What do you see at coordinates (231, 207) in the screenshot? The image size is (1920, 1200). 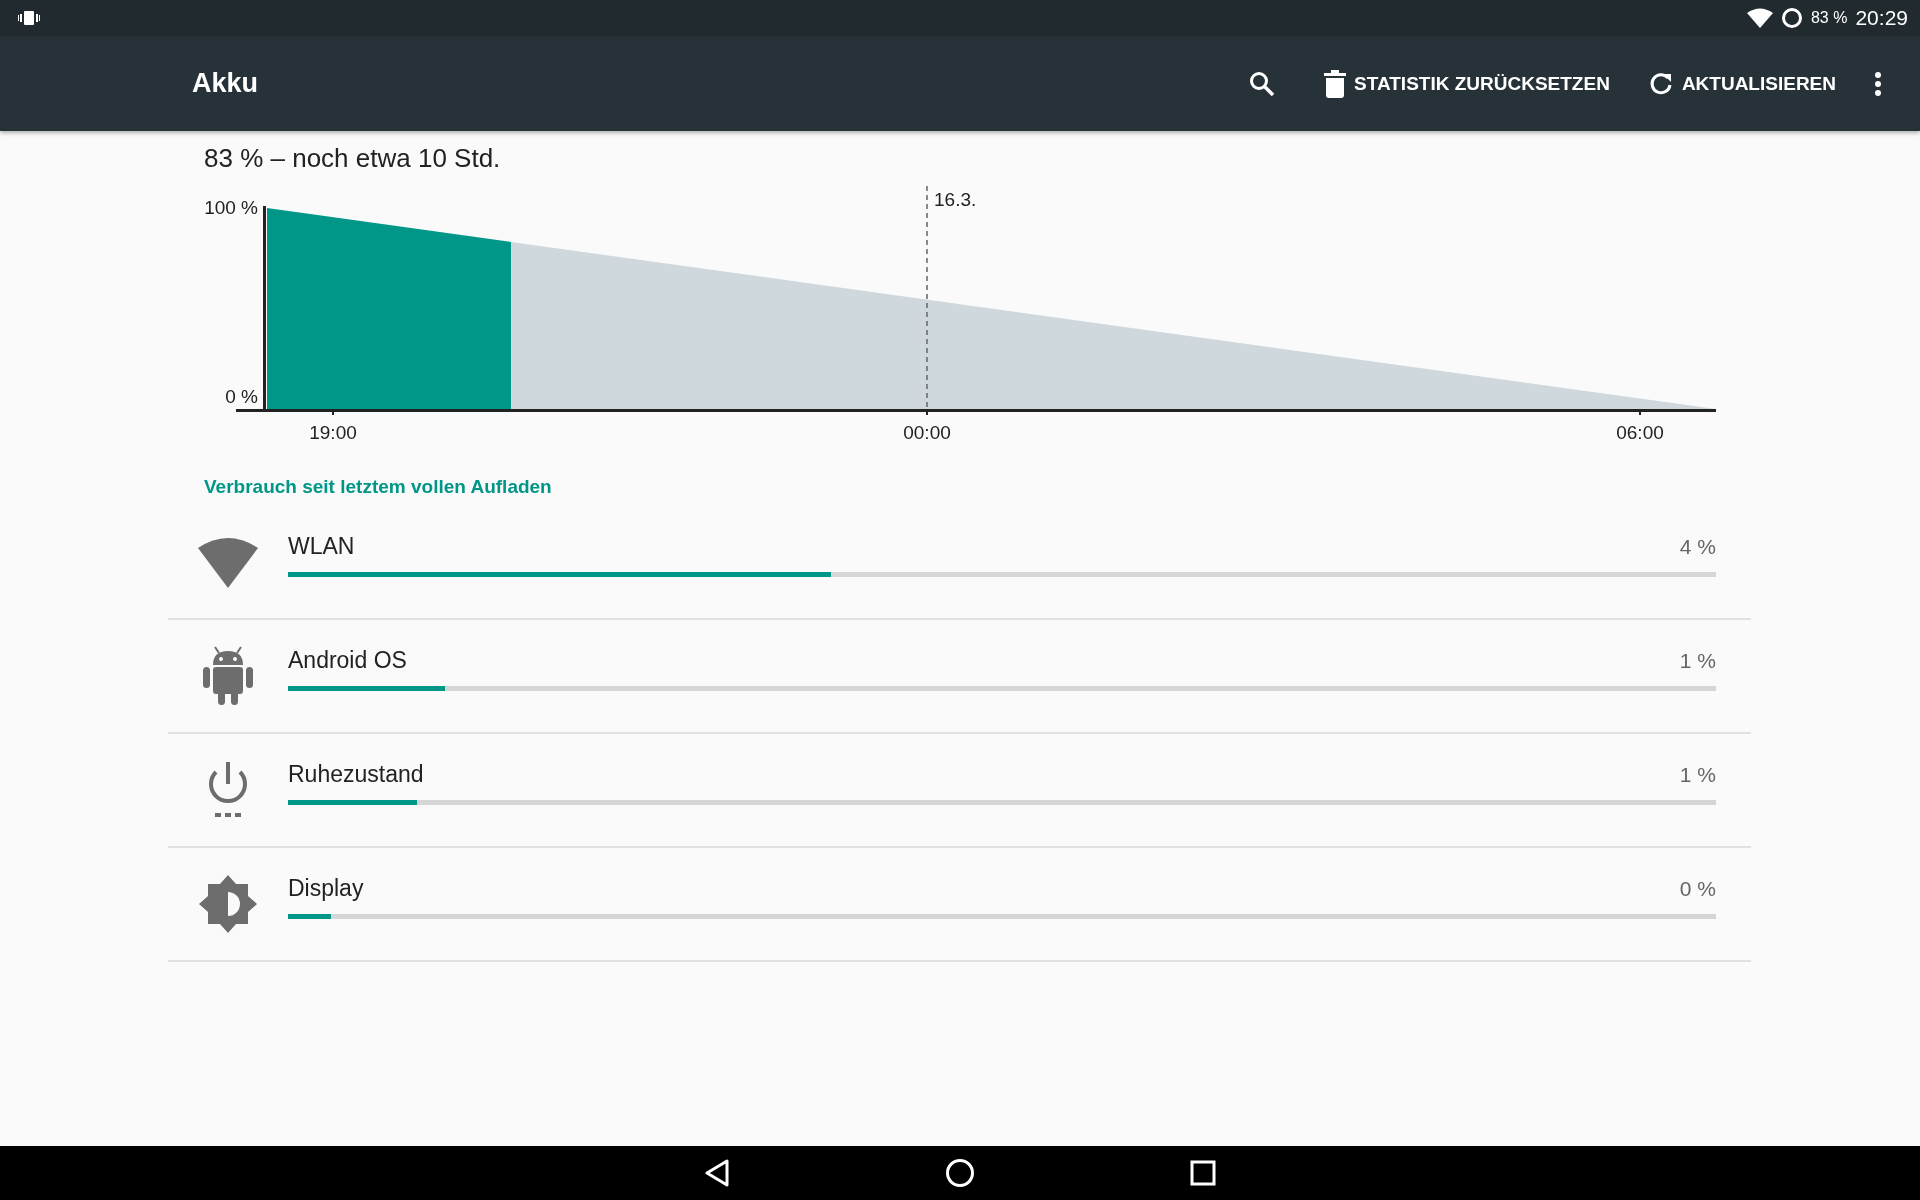 I see `y-axis-label: 100 %` at bounding box center [231, 207].